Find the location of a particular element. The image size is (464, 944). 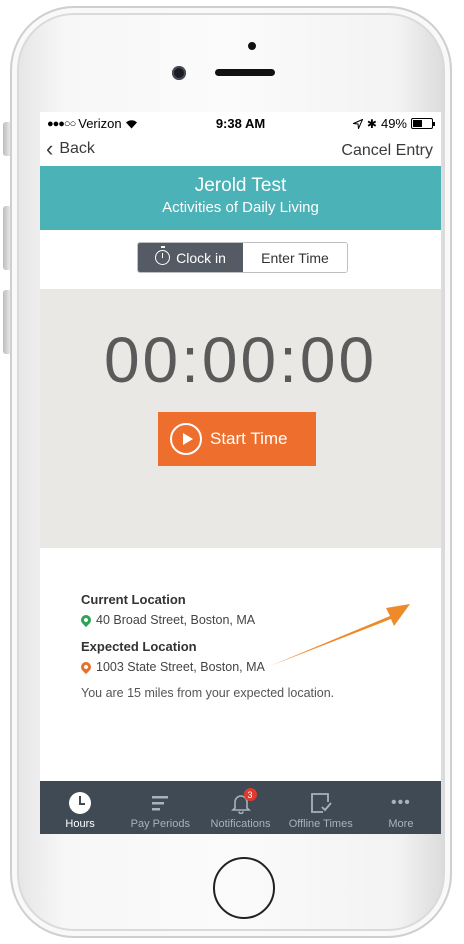

tab-hours: Hours is located at coordinates (80, 807).